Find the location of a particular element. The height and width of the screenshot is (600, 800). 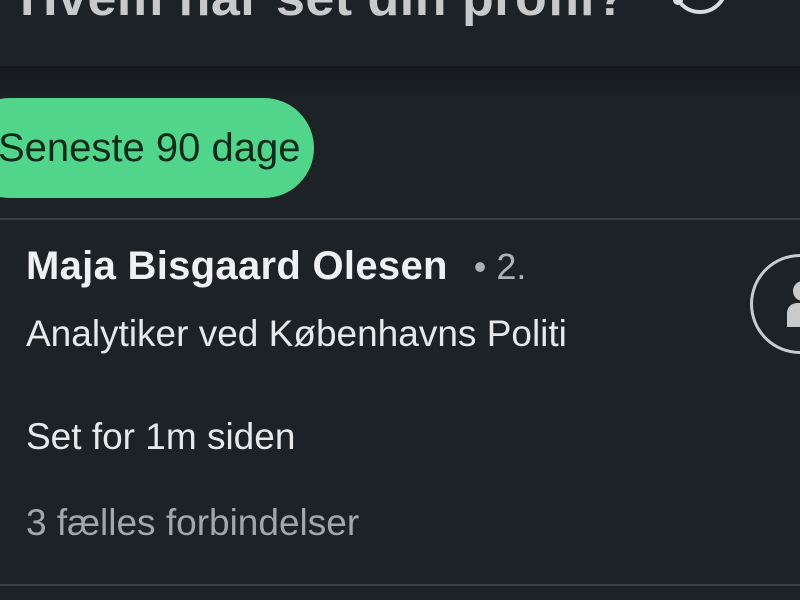

header-divider is located at coordinates (400, 79).